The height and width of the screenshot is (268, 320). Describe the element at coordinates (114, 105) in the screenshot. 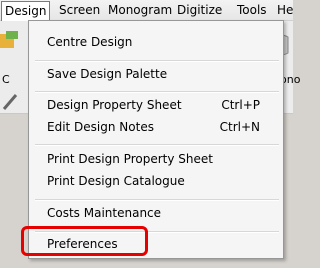

I see `menu-item-design-property-sheet: Design Property Sheet` at that location.